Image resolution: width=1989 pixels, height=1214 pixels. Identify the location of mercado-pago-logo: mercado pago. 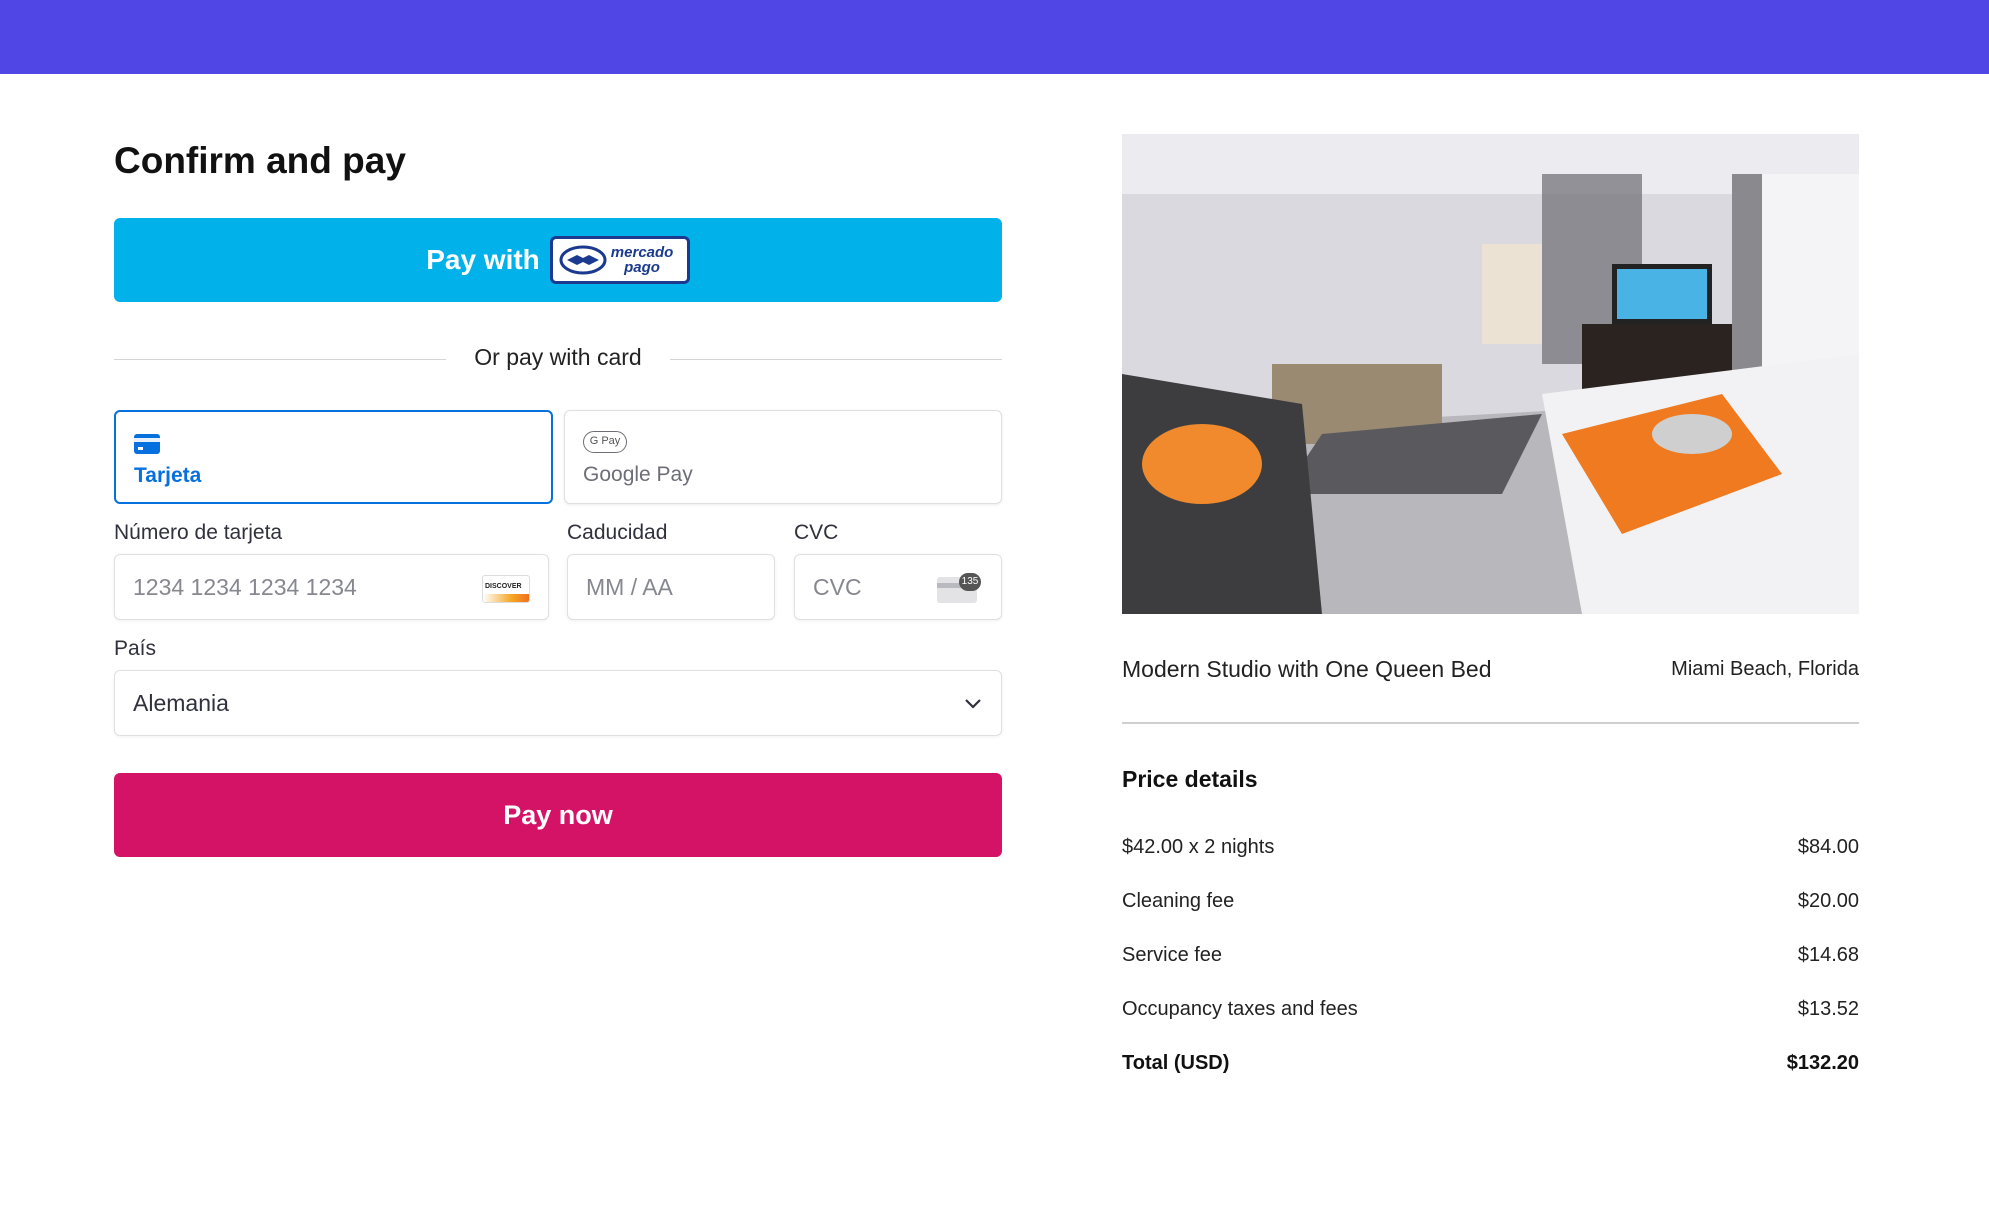
(619, 260).